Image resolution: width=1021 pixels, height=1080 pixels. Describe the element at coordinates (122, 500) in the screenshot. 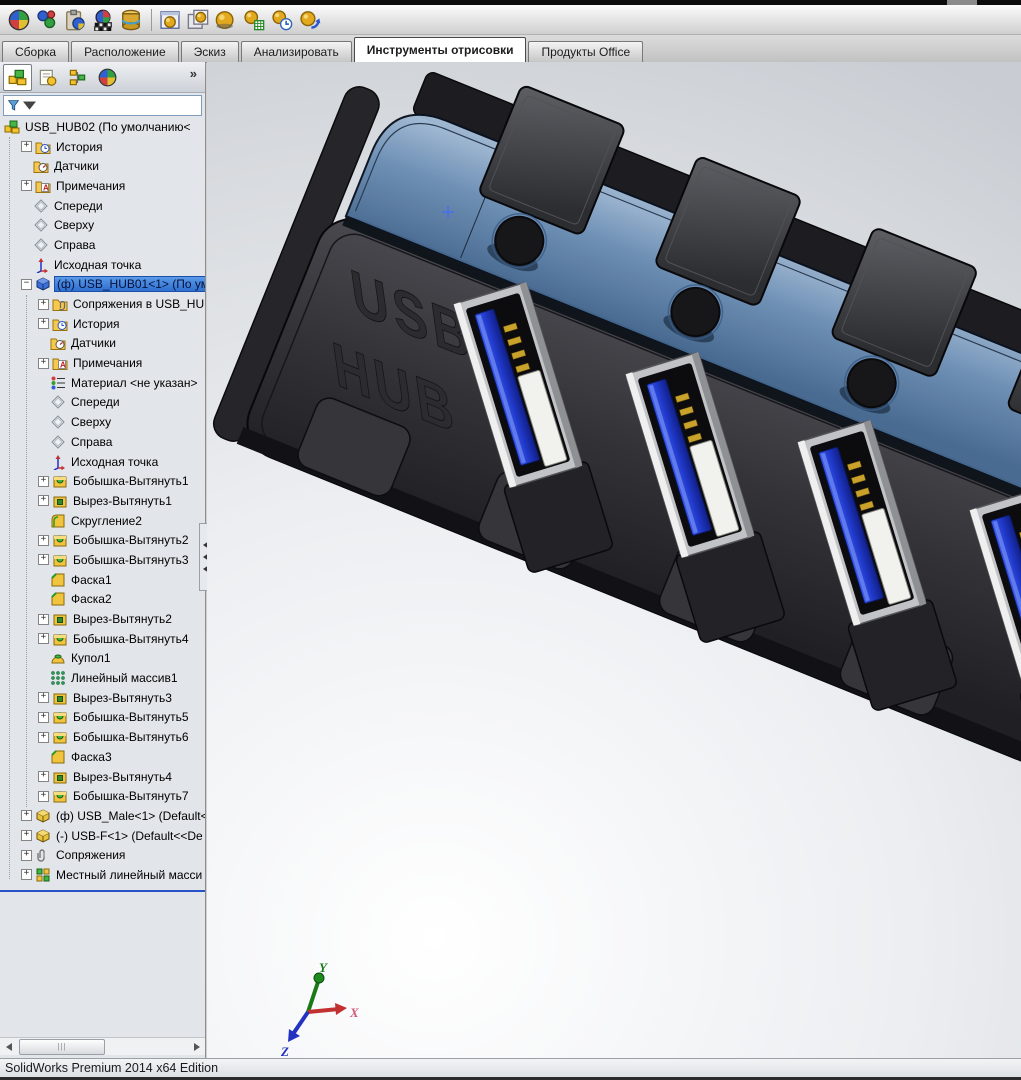

I see `tree-item-label: Вырез-Вытянуть1` at that location.